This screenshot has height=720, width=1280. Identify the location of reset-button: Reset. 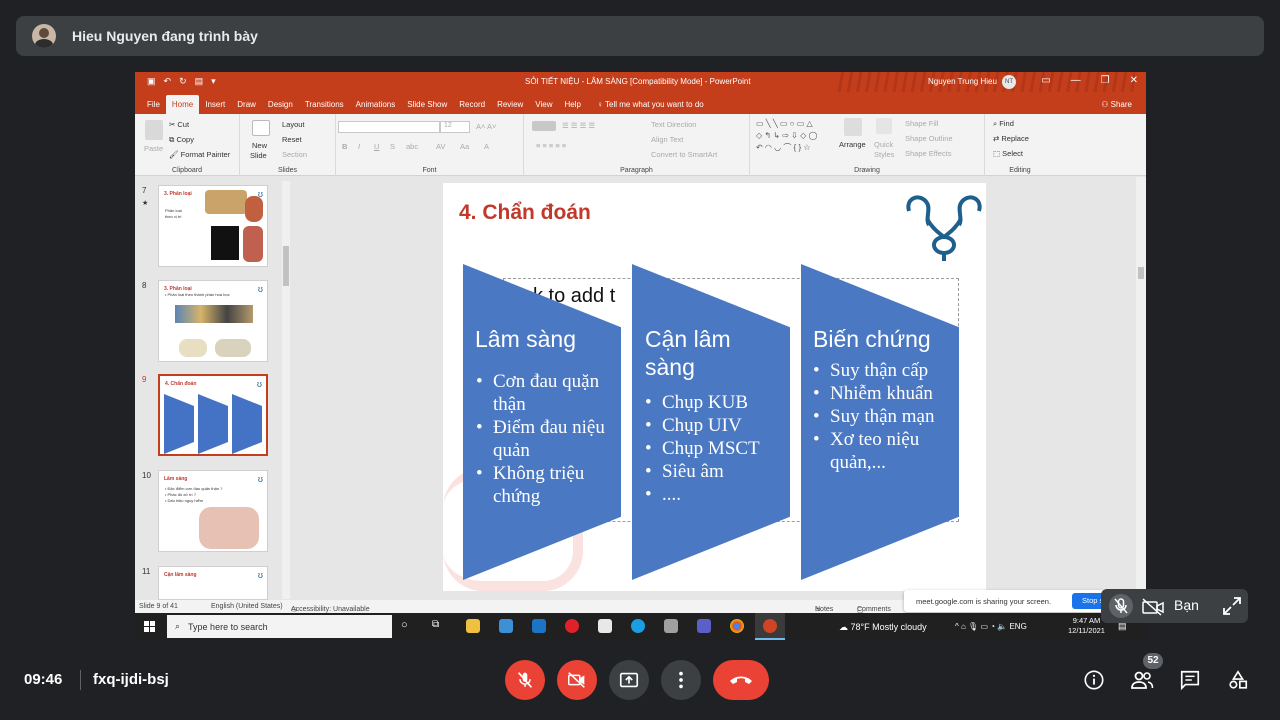
(292, 139).